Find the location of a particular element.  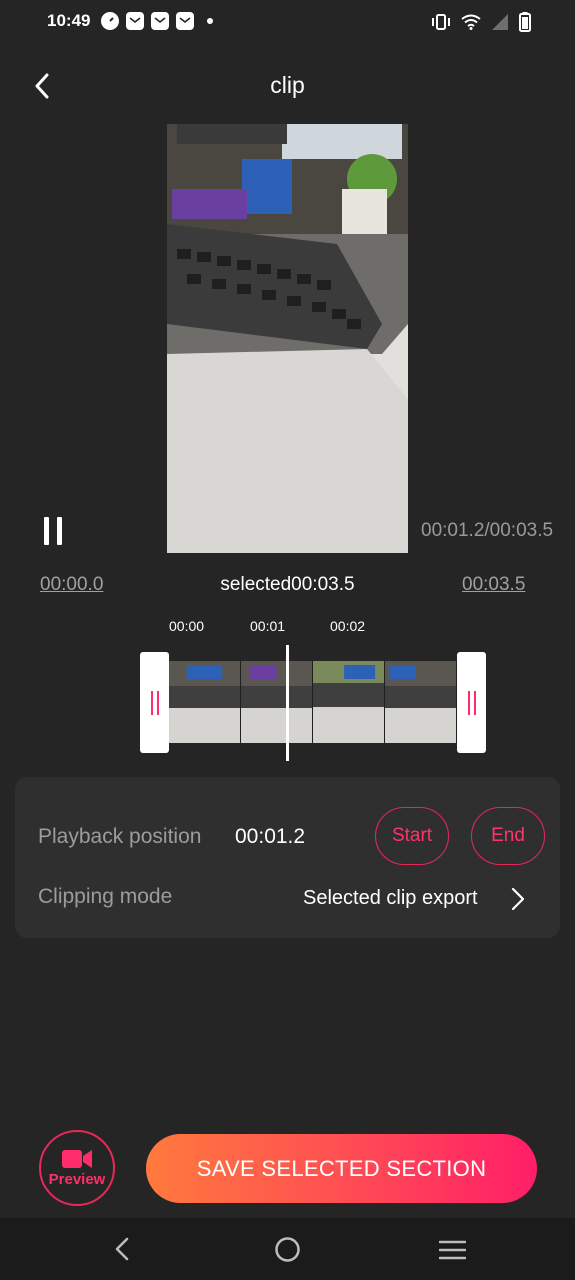

chevron-right-icon is located at coordinates (518, 899).